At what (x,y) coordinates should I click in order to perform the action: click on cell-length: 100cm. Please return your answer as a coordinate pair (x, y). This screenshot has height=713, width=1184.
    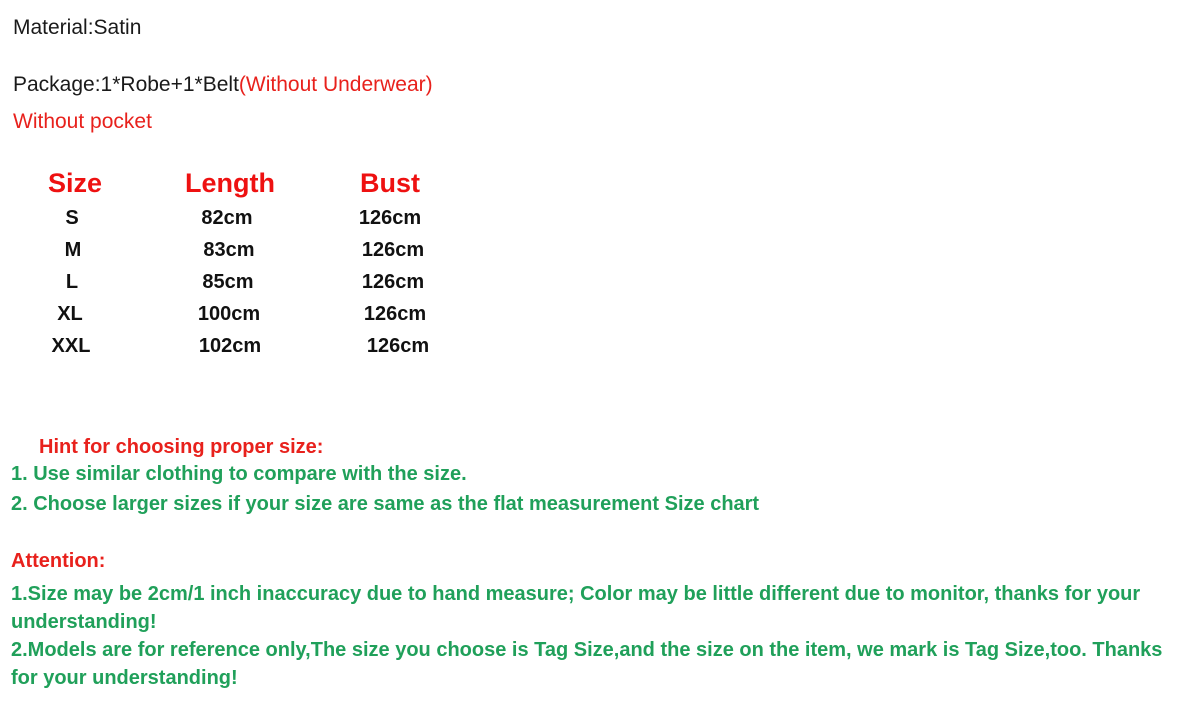
    Looking at the image, I should click on (229, 314).